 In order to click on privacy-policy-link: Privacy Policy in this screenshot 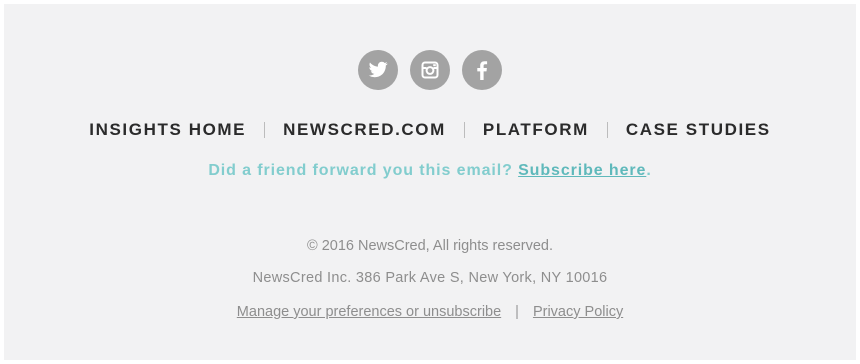, I will do `click(578, 312)`.